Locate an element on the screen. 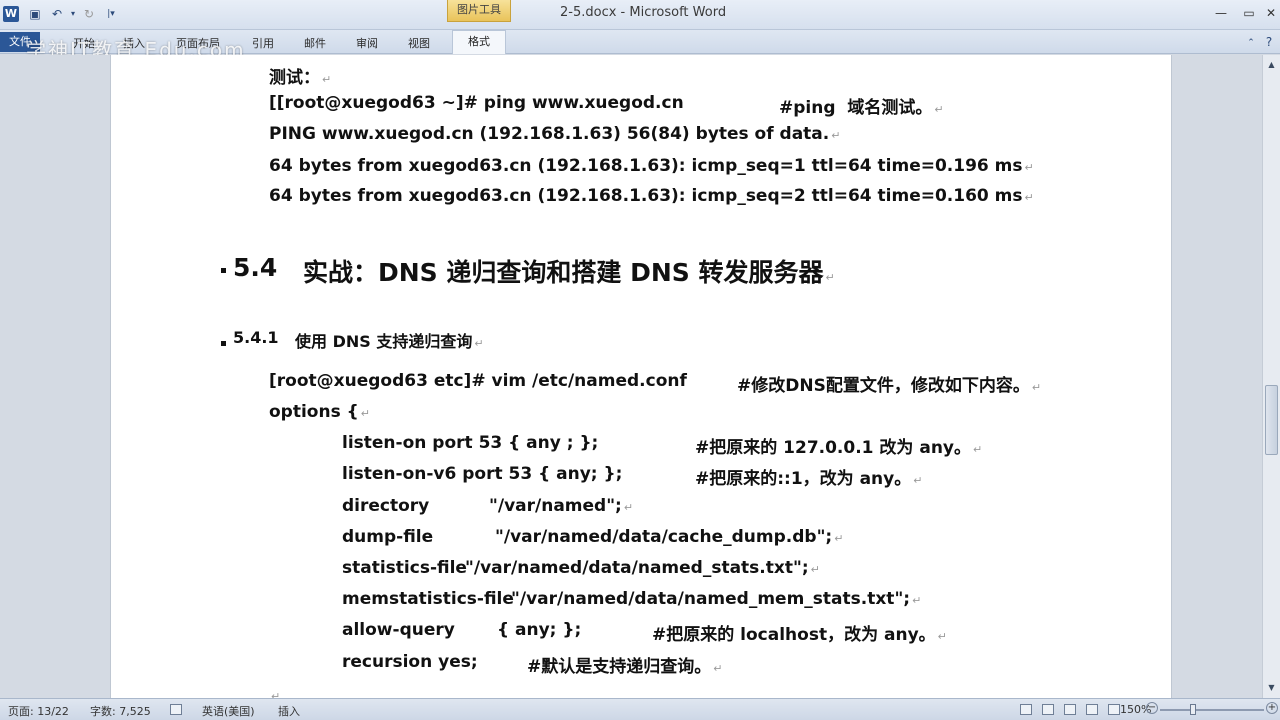  status-bar: 页面: 13/22 字数: 7,525 英语(美国) 插入 150% − + is located at coordinates (640, 709).